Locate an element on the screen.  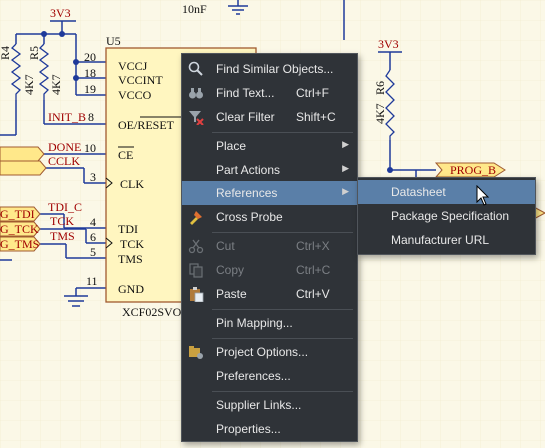
mouse-cursor-icon is located at coordinates (483, 195).